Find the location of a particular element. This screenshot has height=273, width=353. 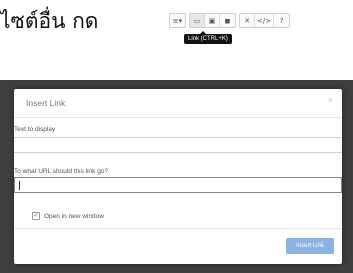

toolbar-group-insert: ▭ ▣ ◼ is located at coordinates (212, 20).